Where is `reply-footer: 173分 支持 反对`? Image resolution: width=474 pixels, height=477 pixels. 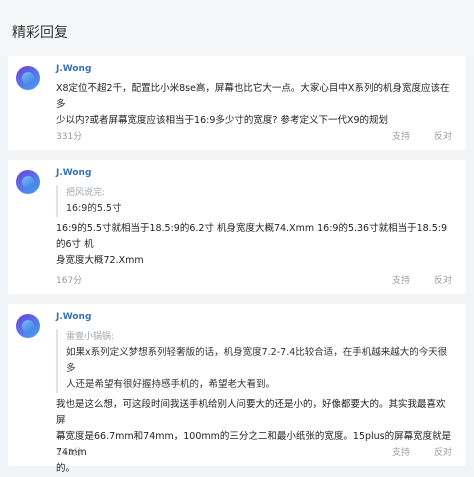
reply-footer: 173分 支持 反对 is located at coordinates (254, 451).